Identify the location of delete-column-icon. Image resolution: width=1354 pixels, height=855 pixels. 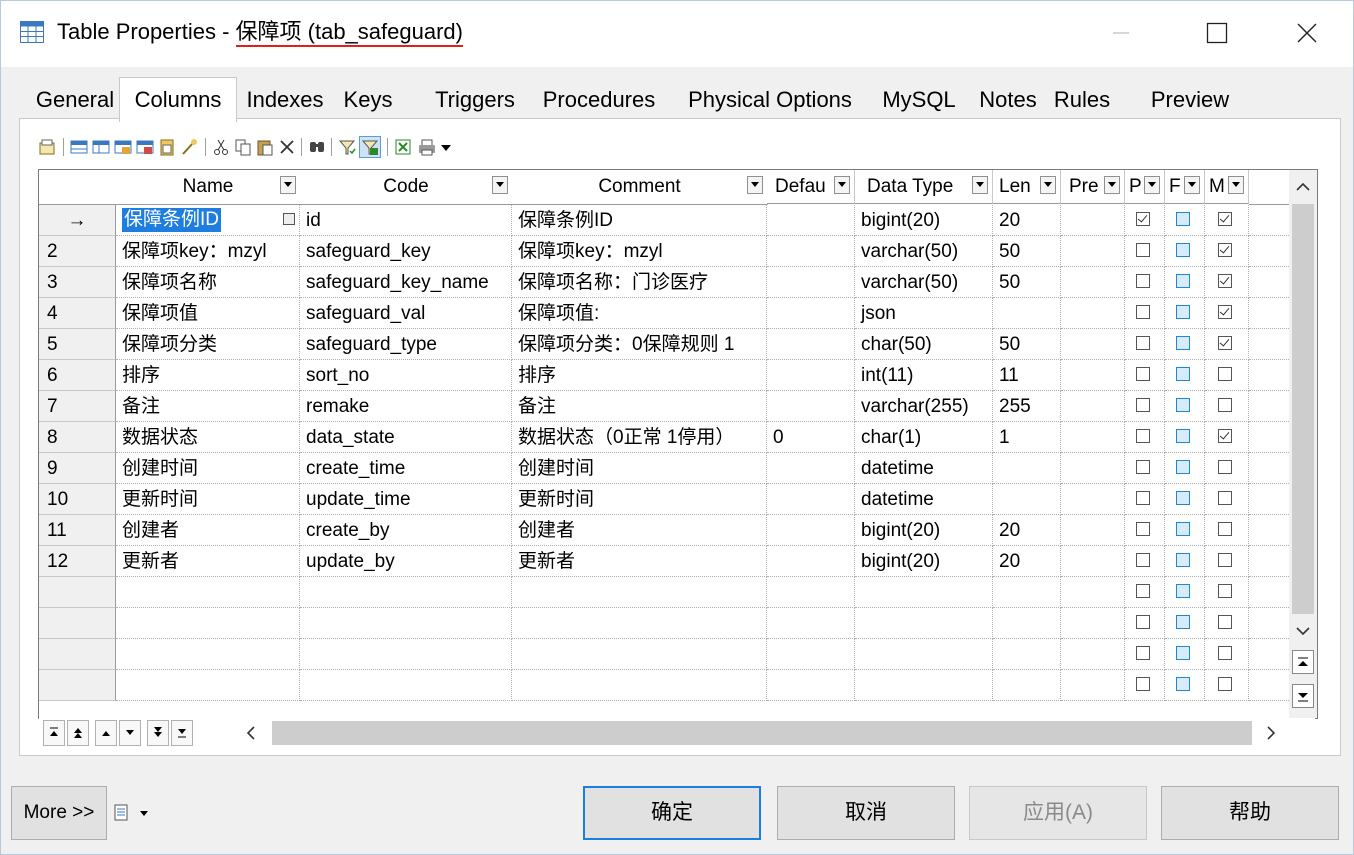
(145, 147).